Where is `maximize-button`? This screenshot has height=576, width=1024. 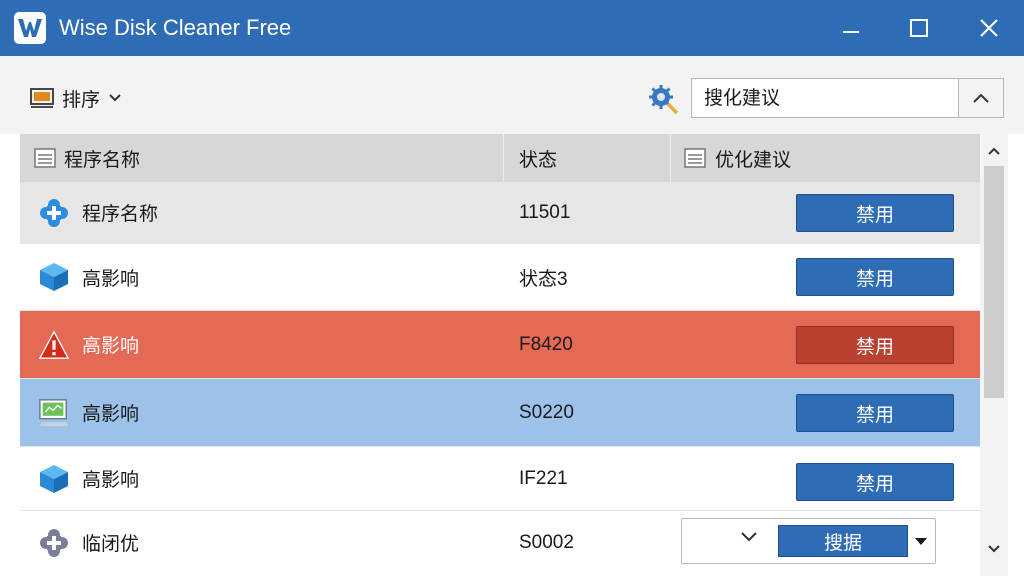 maximize-button is located at coordinates (919, 28).